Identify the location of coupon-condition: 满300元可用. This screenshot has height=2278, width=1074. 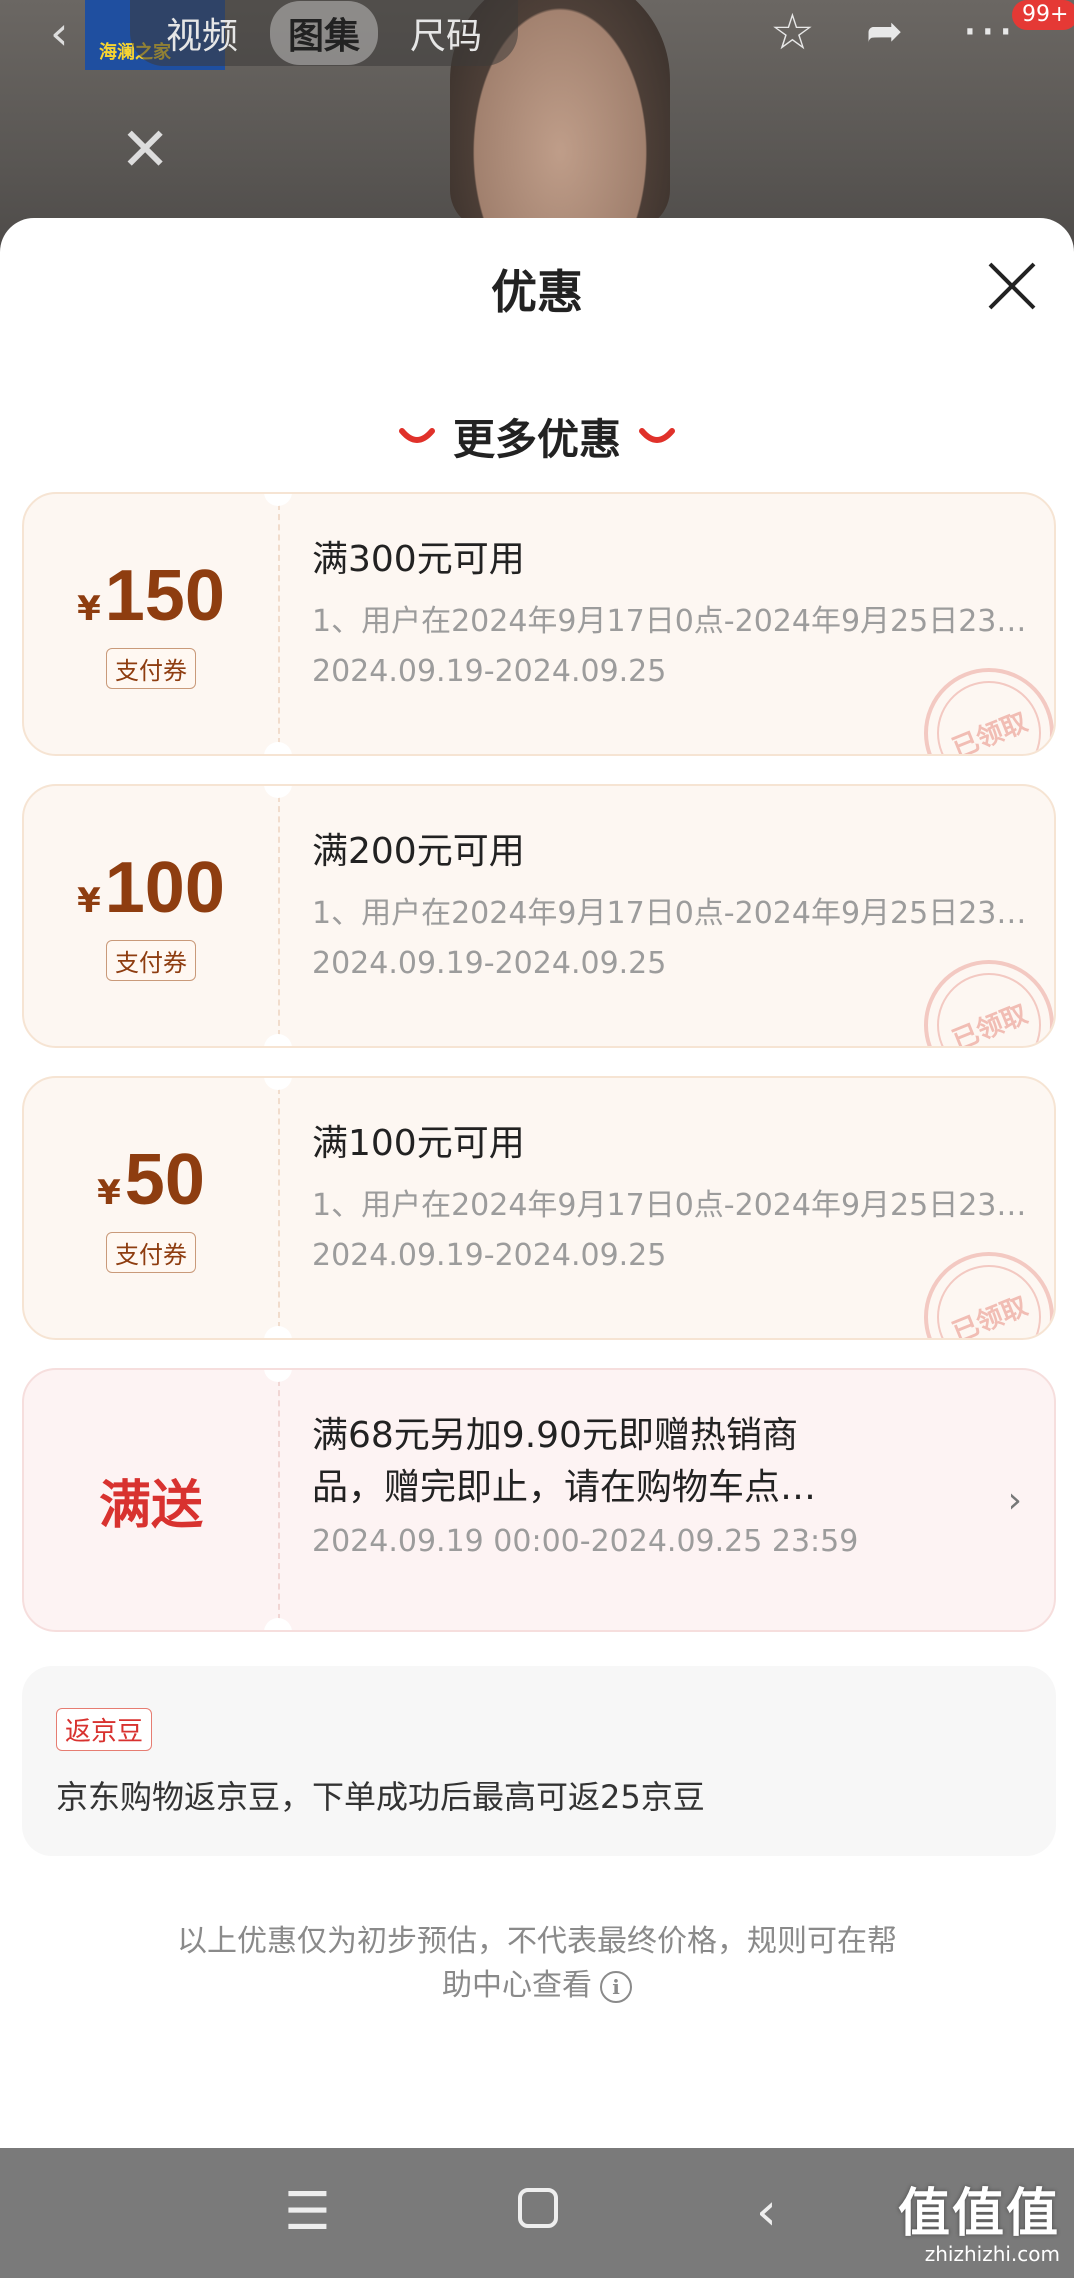
(418, 559).